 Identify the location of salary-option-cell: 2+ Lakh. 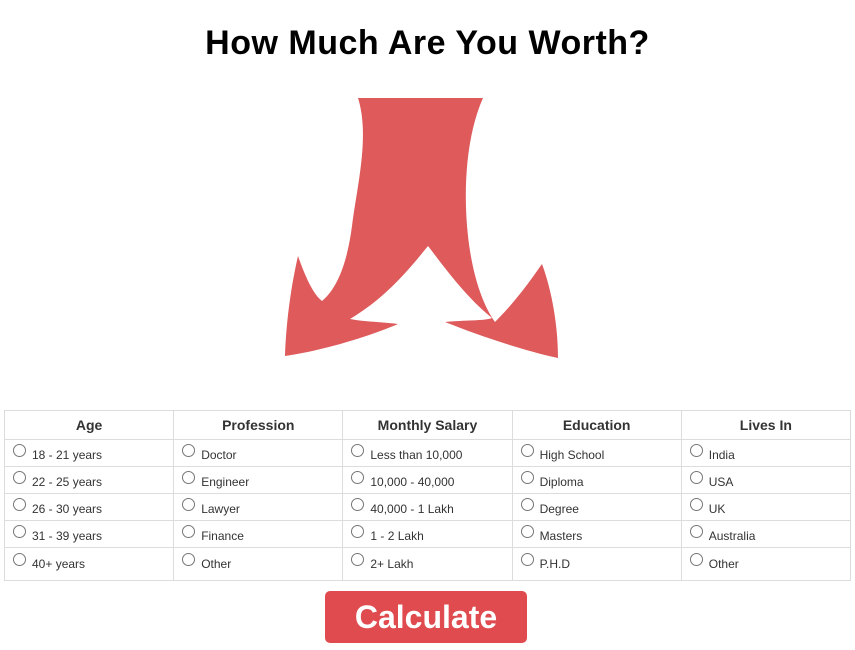
(427, 564).